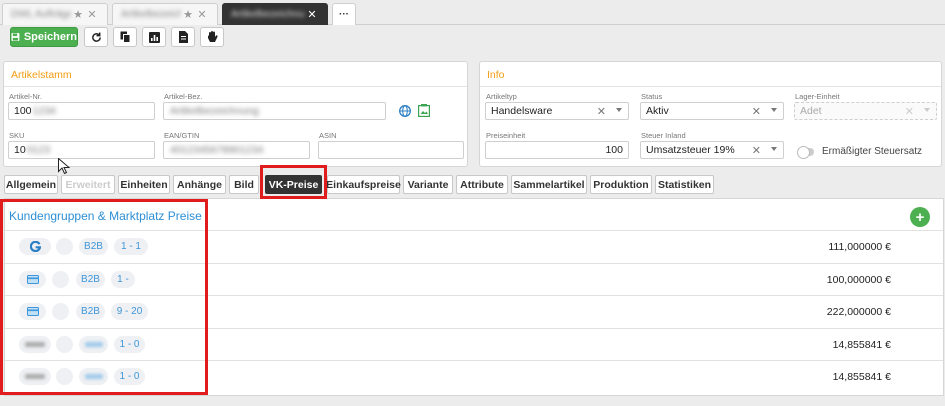 The height and width of the screenshot is (406, 945). I want to click on artikel-nr-label: Artikel-Nr., so click(25, 96).